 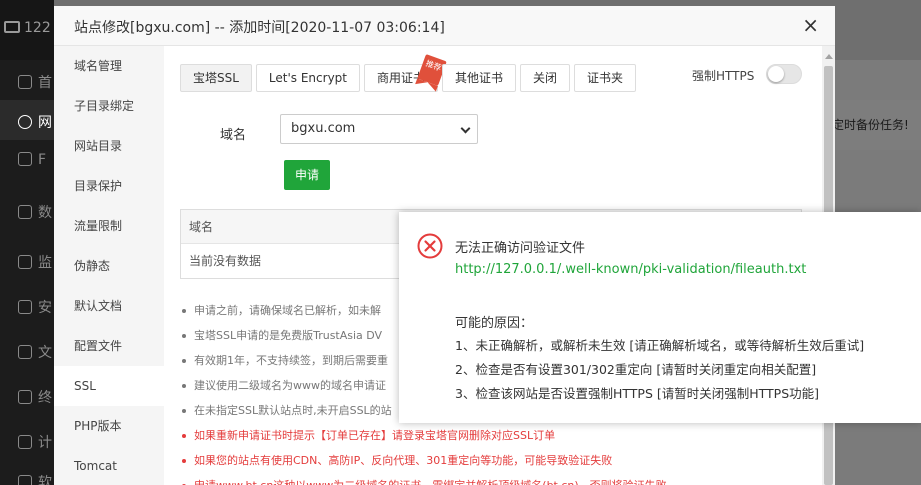 I want to click on bg-nav-label: F, so click(x=42, y=160).